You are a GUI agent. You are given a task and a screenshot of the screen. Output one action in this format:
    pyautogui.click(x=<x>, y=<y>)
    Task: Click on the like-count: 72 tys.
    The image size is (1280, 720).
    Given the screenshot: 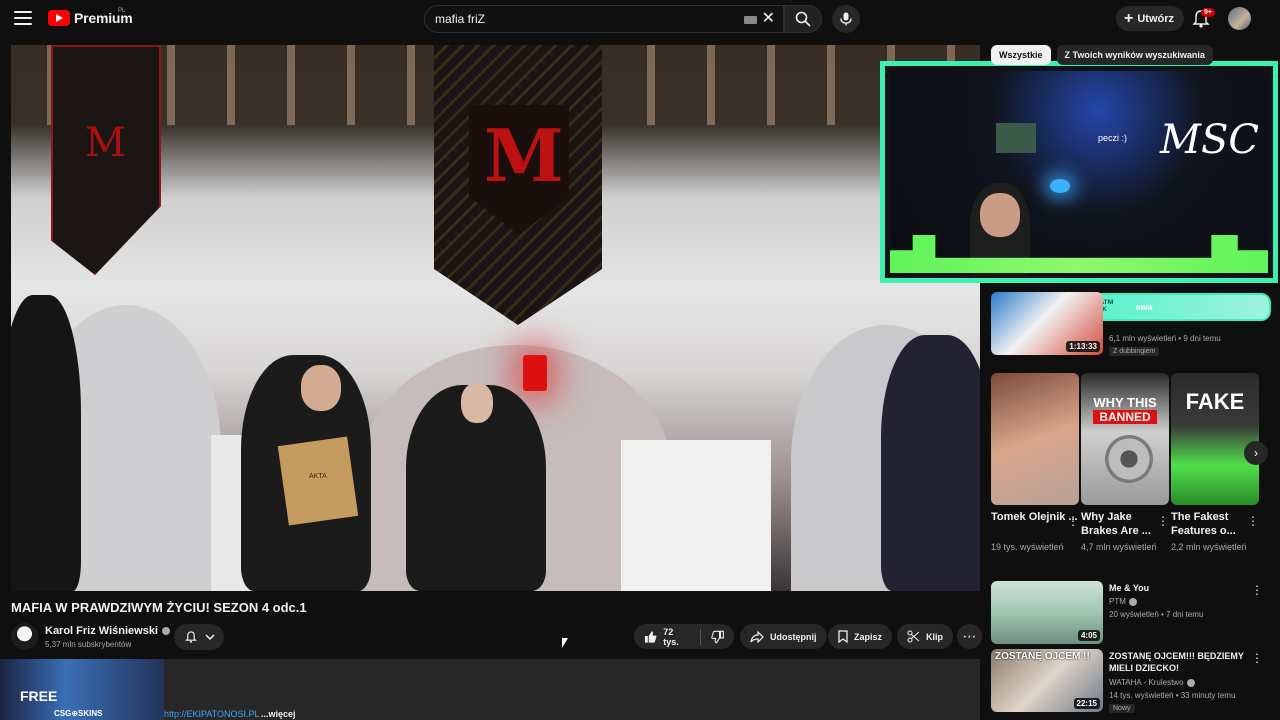 What is the action you would take?
    pyautogui.click(x=676, y=637)
    